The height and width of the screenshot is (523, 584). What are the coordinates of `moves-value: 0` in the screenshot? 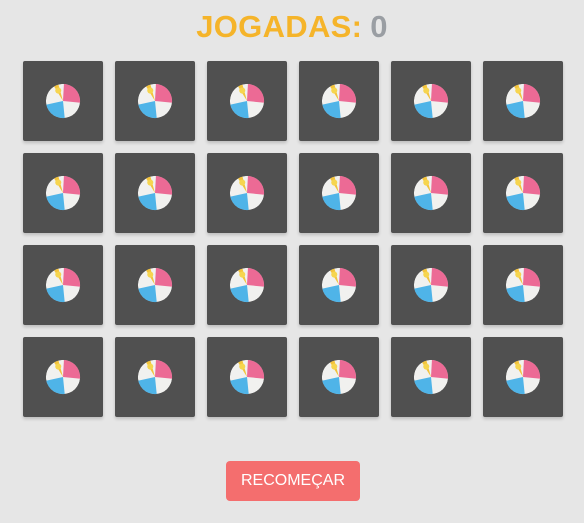 It's located at (379, 26).